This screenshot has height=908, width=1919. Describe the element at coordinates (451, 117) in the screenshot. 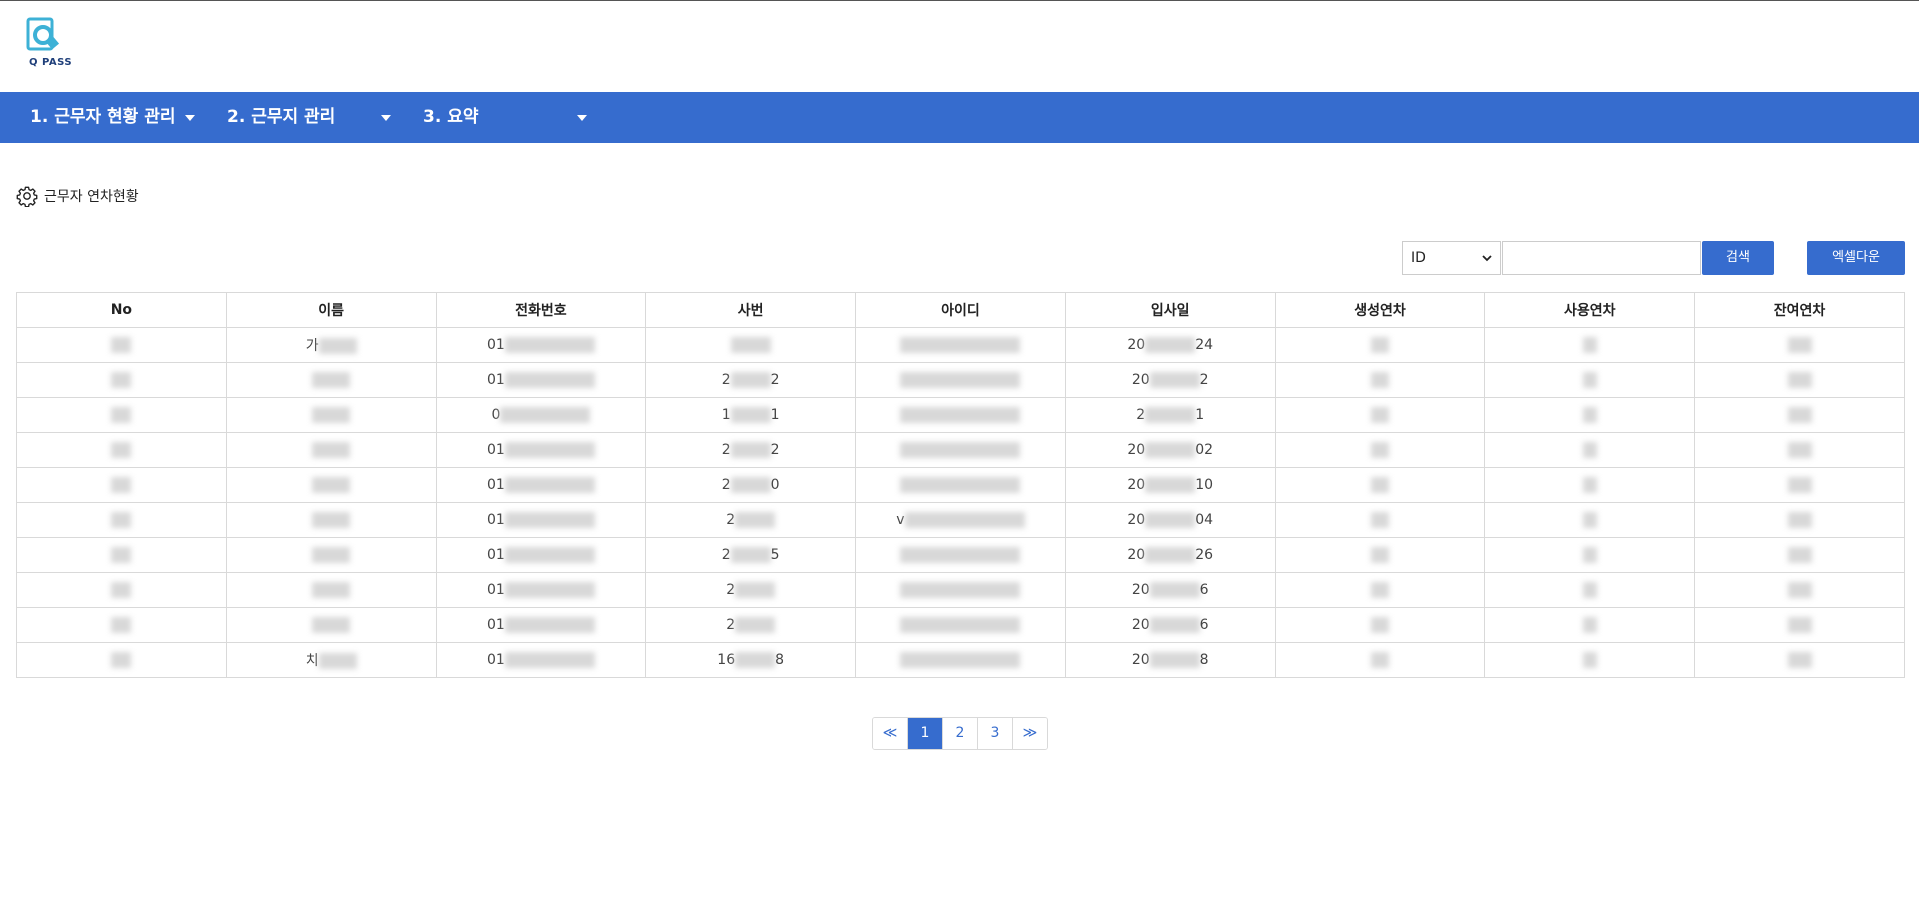

I see `nav-item-summary: 3. 요약` at that location.